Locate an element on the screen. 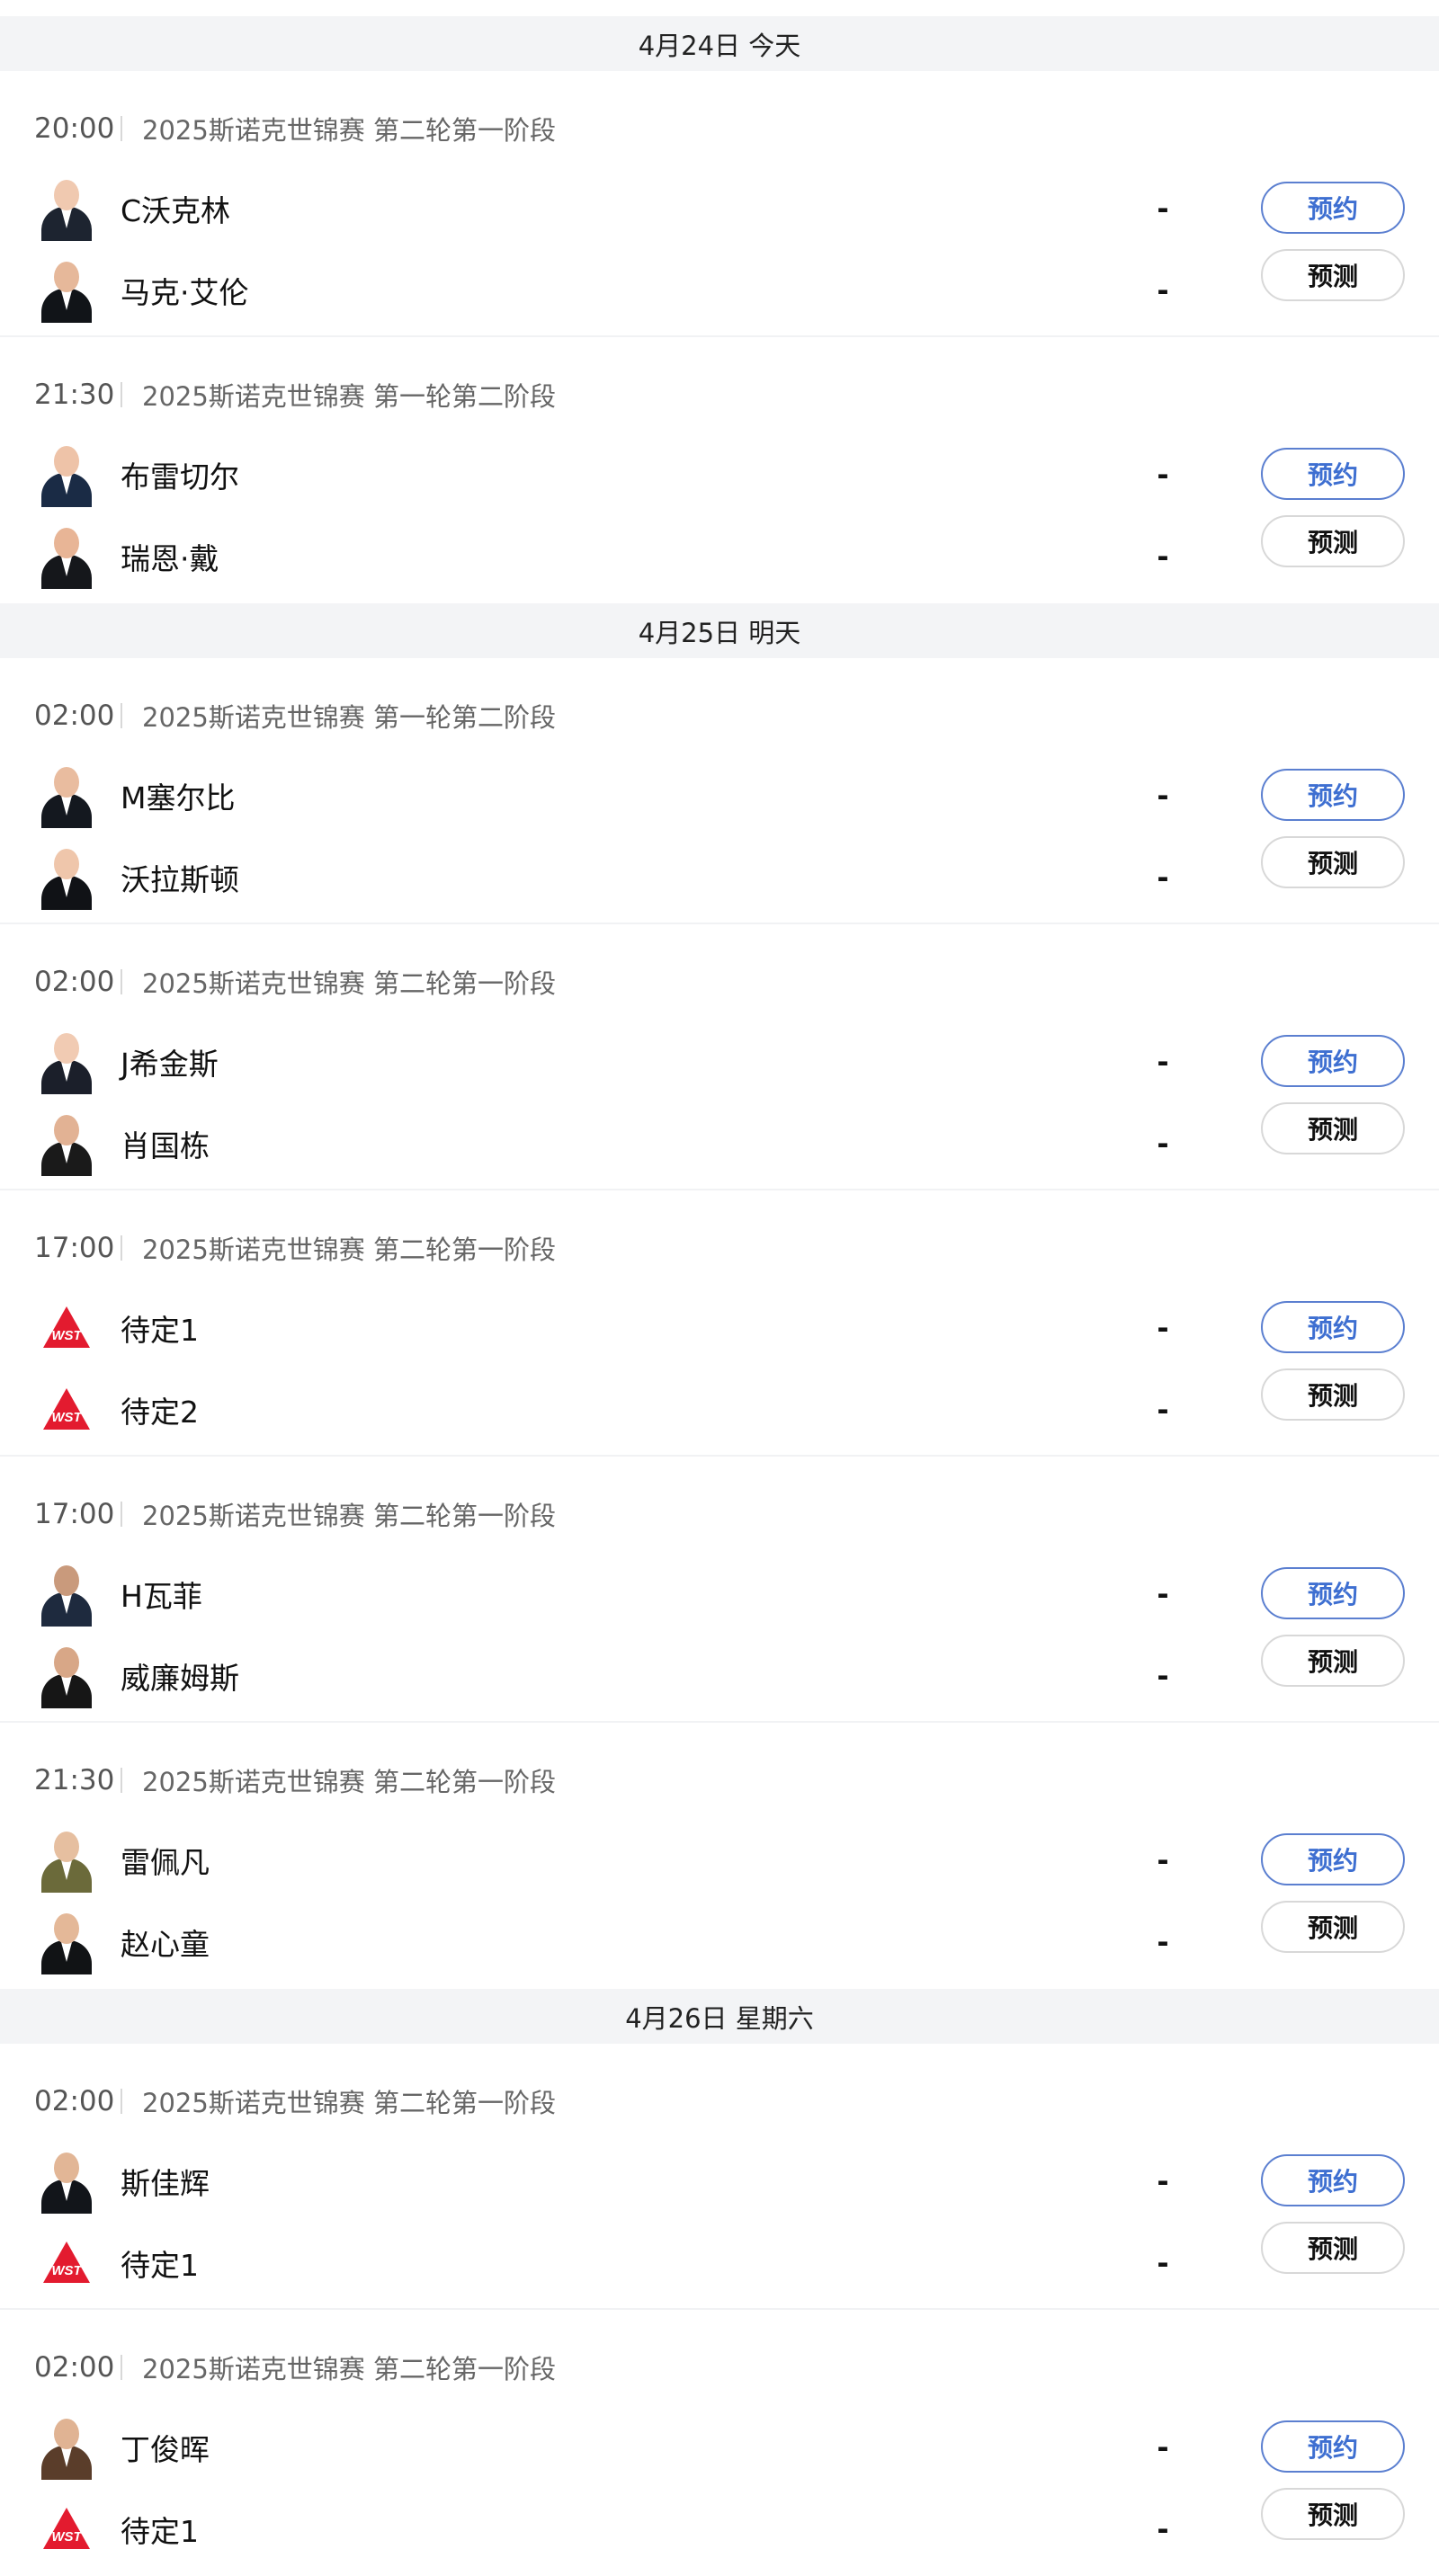  player-row: 赵心童 - 预测 is located at coordinates (719, 1937).